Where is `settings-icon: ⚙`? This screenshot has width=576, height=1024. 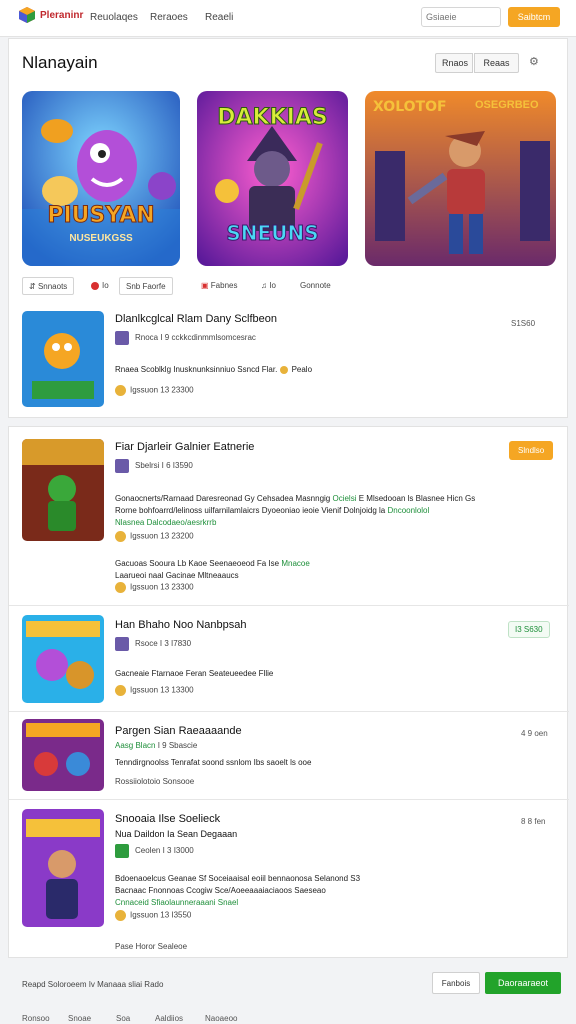
settings-icon: ⚙ is located at coordinates (534, 61).